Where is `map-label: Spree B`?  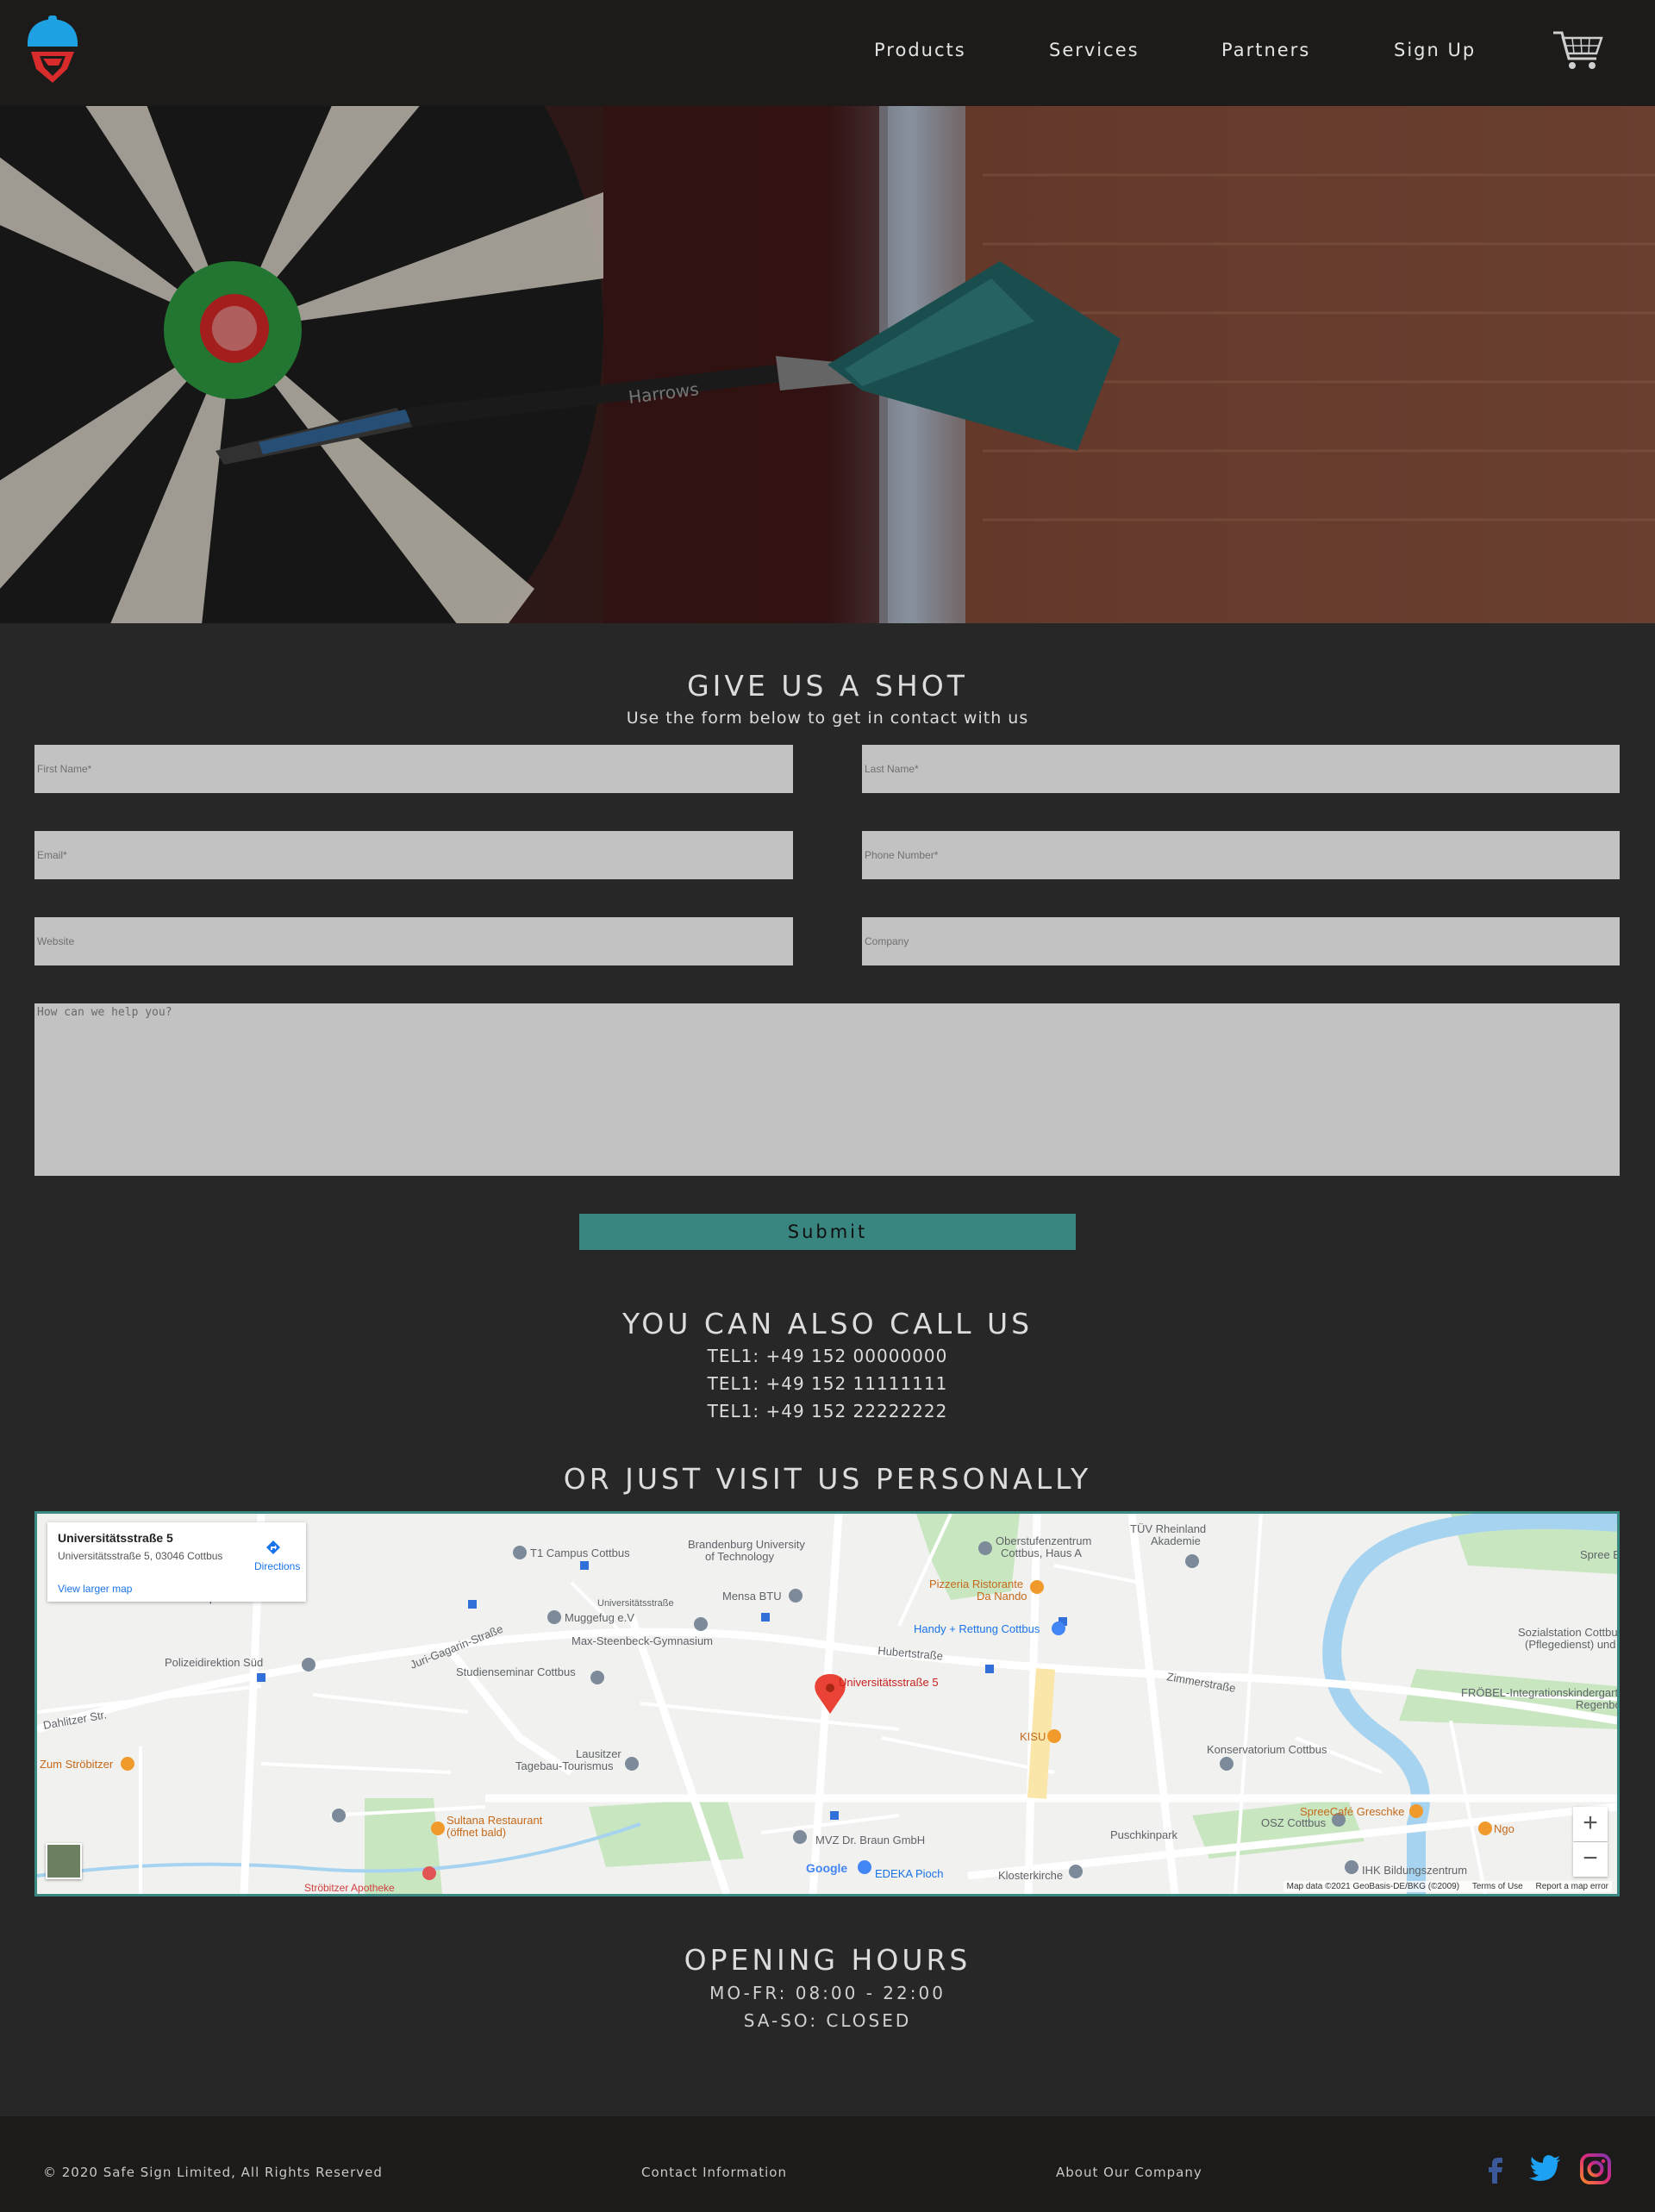
map-label: Spree B is located at coordinates (1598, 1554).